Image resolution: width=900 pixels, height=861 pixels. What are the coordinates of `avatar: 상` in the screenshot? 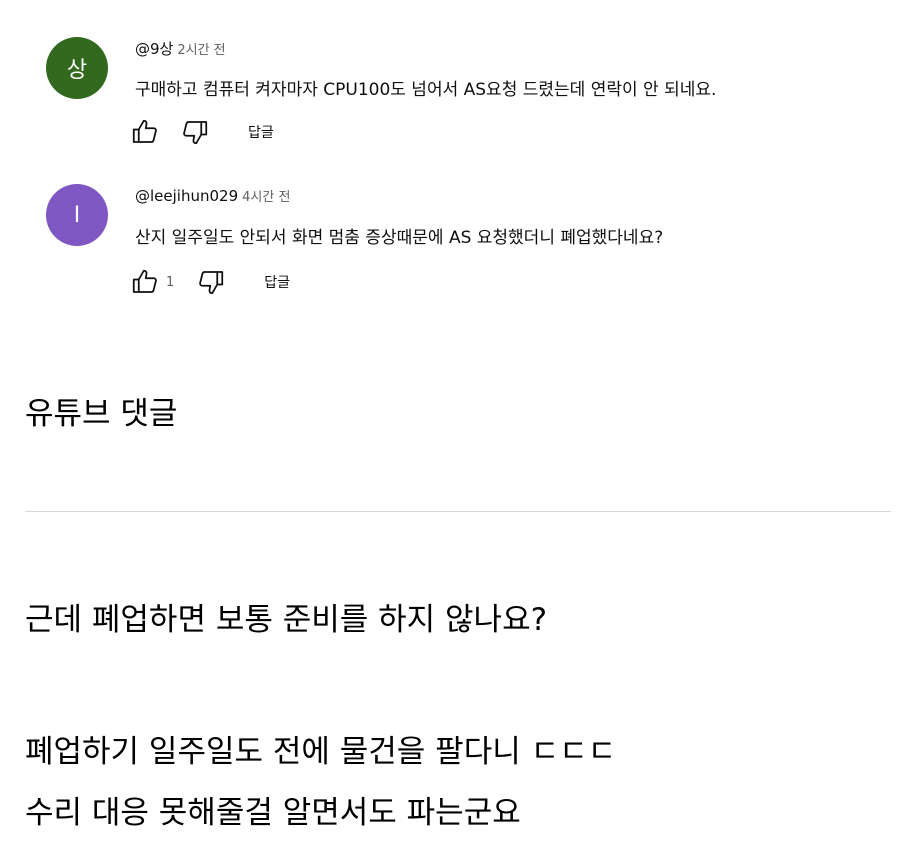 It's located at (77, 68).